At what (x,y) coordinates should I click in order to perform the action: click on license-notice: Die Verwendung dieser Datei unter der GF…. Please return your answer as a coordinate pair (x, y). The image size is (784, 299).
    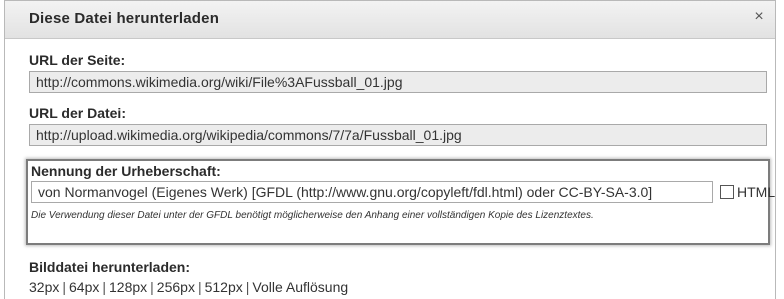
    Looking at the image, I should click on (312, 215).